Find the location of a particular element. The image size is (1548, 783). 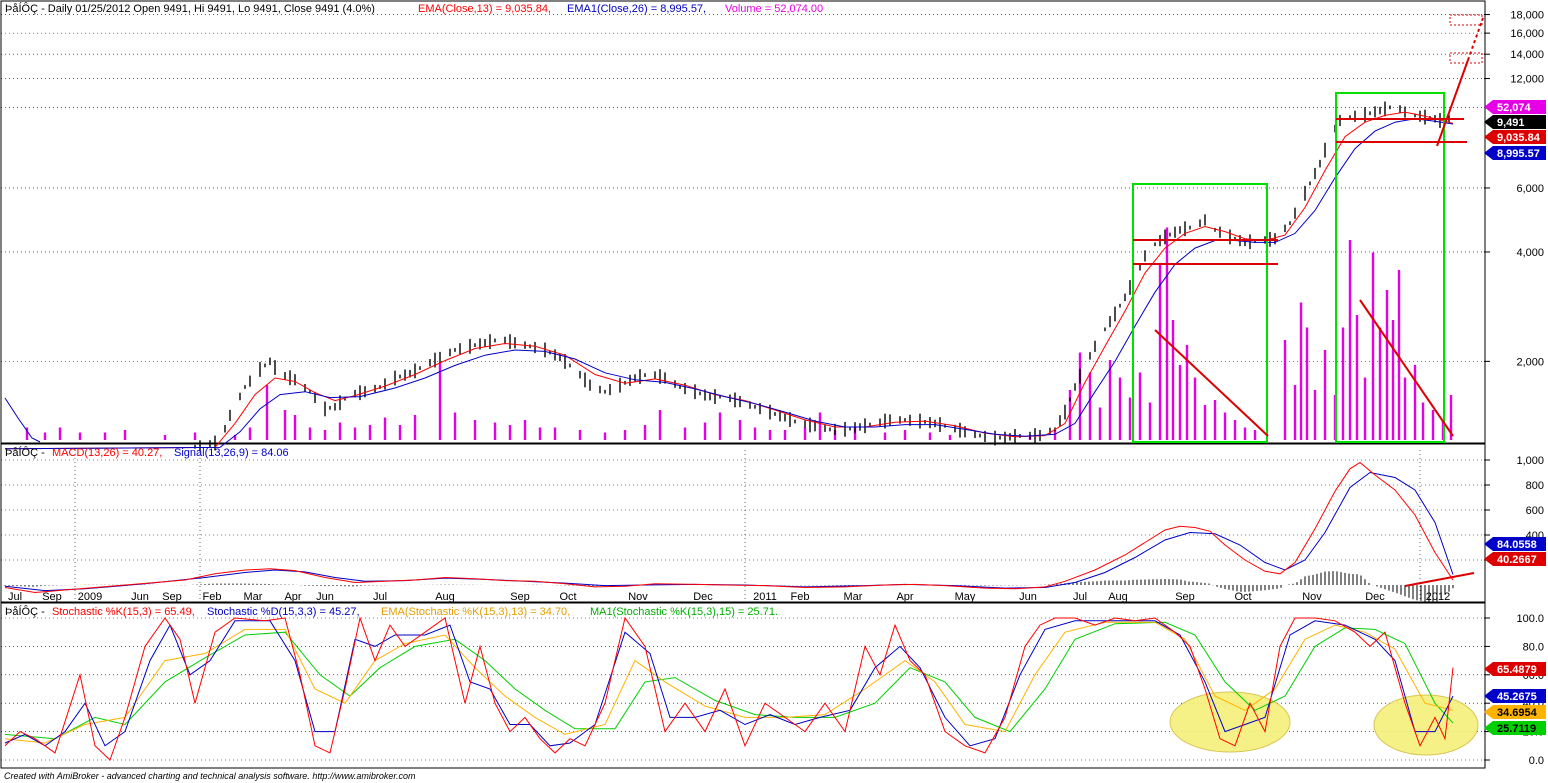

x-axis-label: Nov is located at coordinates (638, 597).